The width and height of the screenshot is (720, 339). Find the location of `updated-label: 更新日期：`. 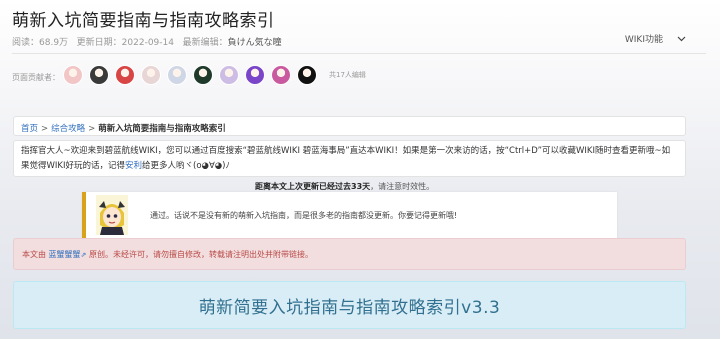

updated-label: 更新日期： is located at coordinates (99, 43).